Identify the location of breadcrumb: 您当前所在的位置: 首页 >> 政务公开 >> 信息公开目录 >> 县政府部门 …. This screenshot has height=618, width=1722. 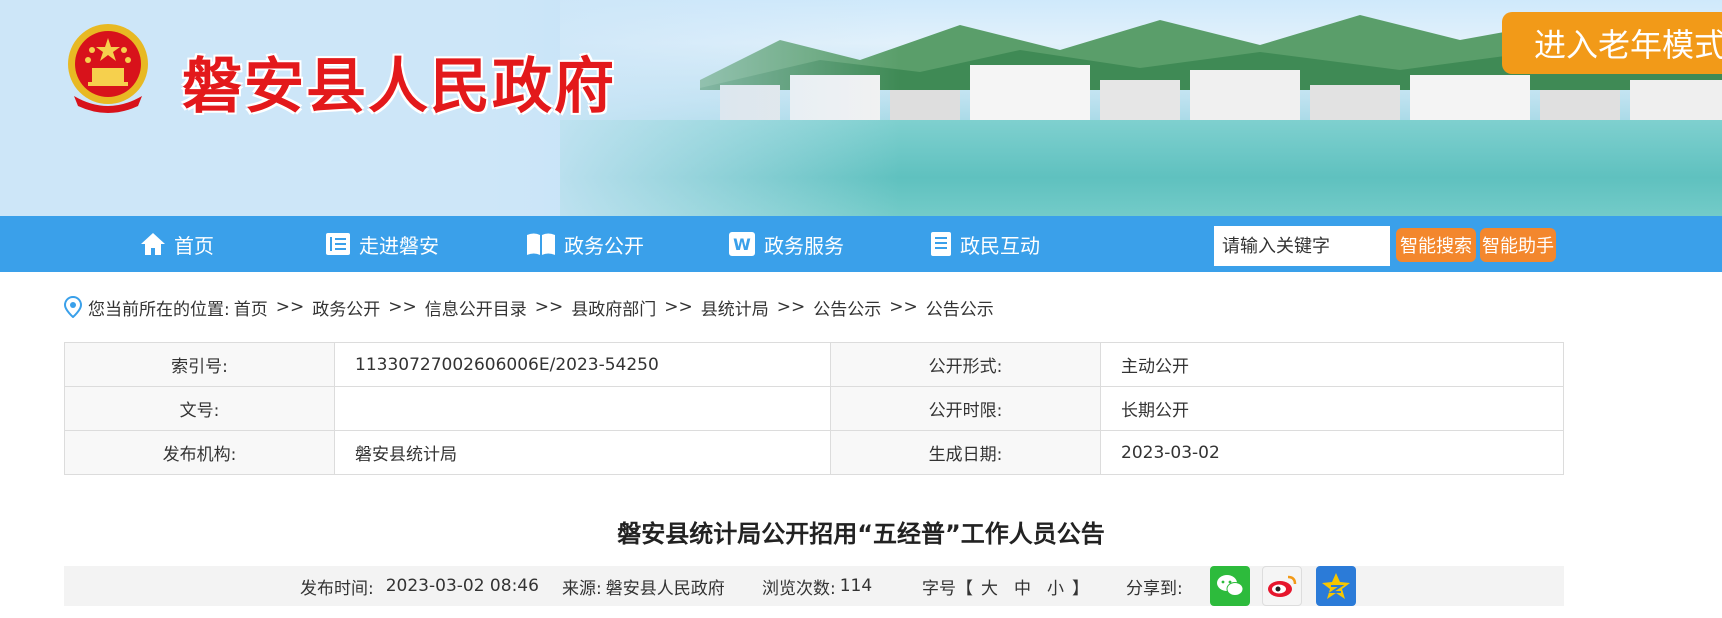
(529, 307).